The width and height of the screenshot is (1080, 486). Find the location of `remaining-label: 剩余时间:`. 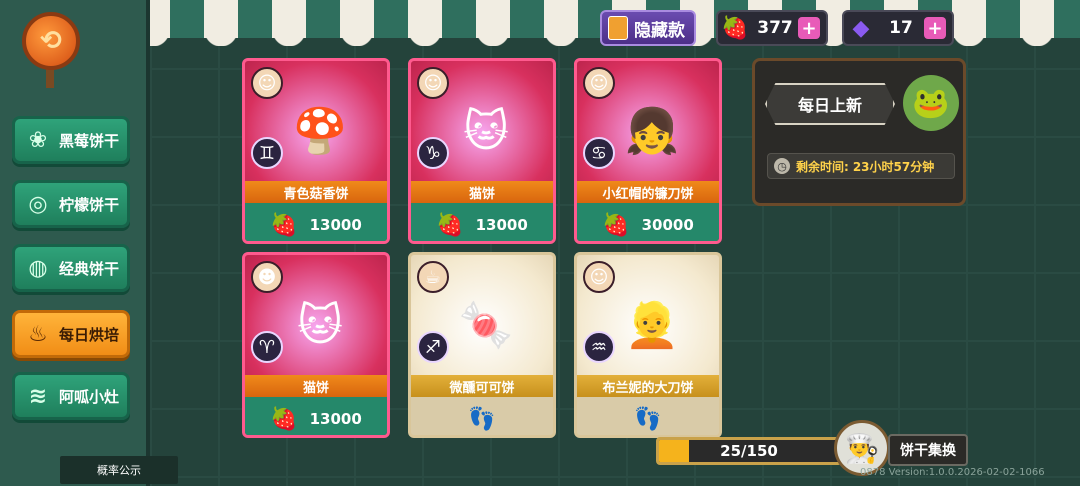

remaining-label: 剩余时间: is located at coordinates (822, 166).